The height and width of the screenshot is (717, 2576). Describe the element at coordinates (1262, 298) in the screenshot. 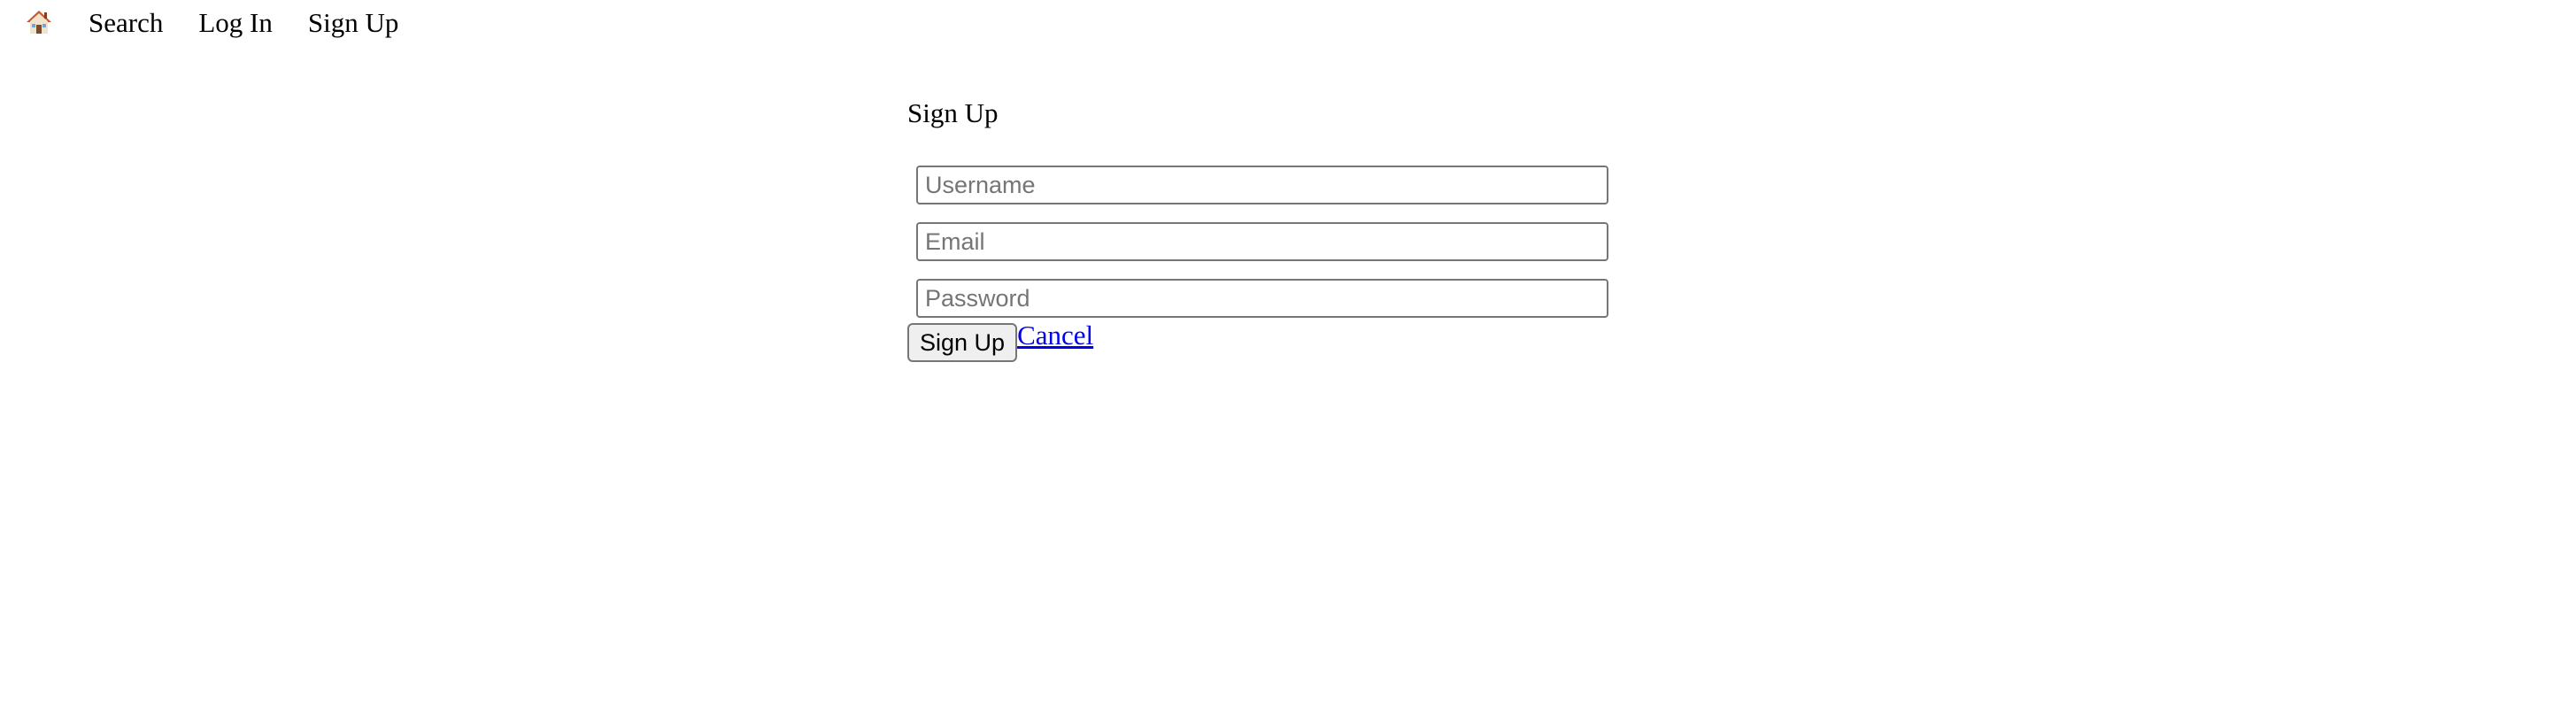

I see `password-field` at that location.